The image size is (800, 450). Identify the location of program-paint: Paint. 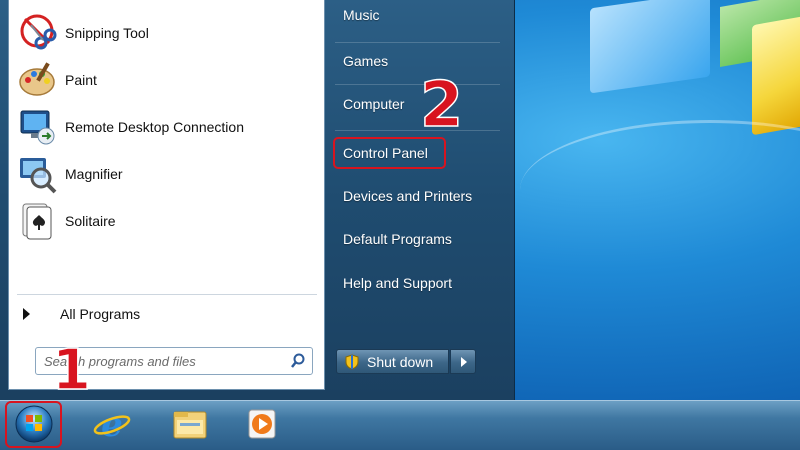
(166, 80).